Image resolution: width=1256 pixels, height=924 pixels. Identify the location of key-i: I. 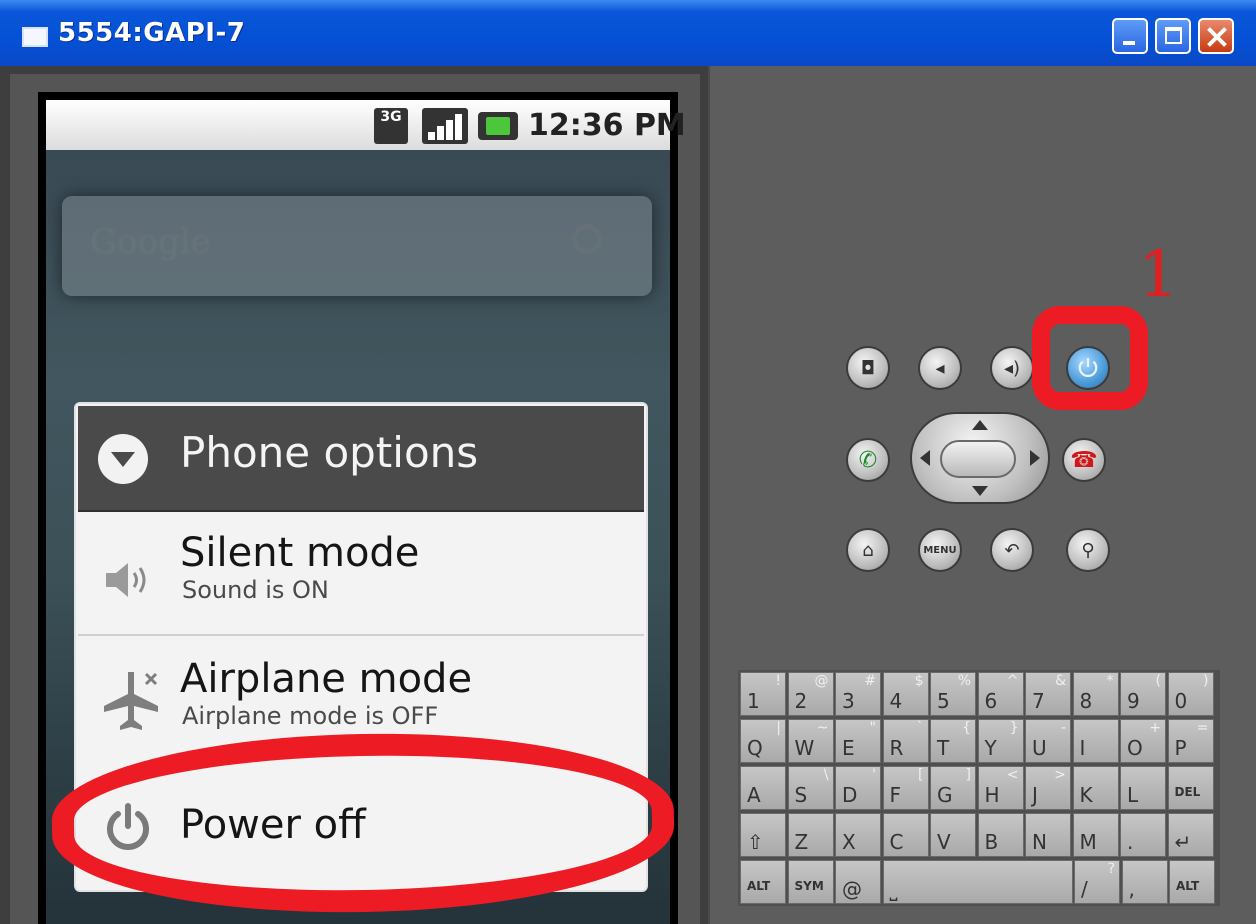
(1095, 741).